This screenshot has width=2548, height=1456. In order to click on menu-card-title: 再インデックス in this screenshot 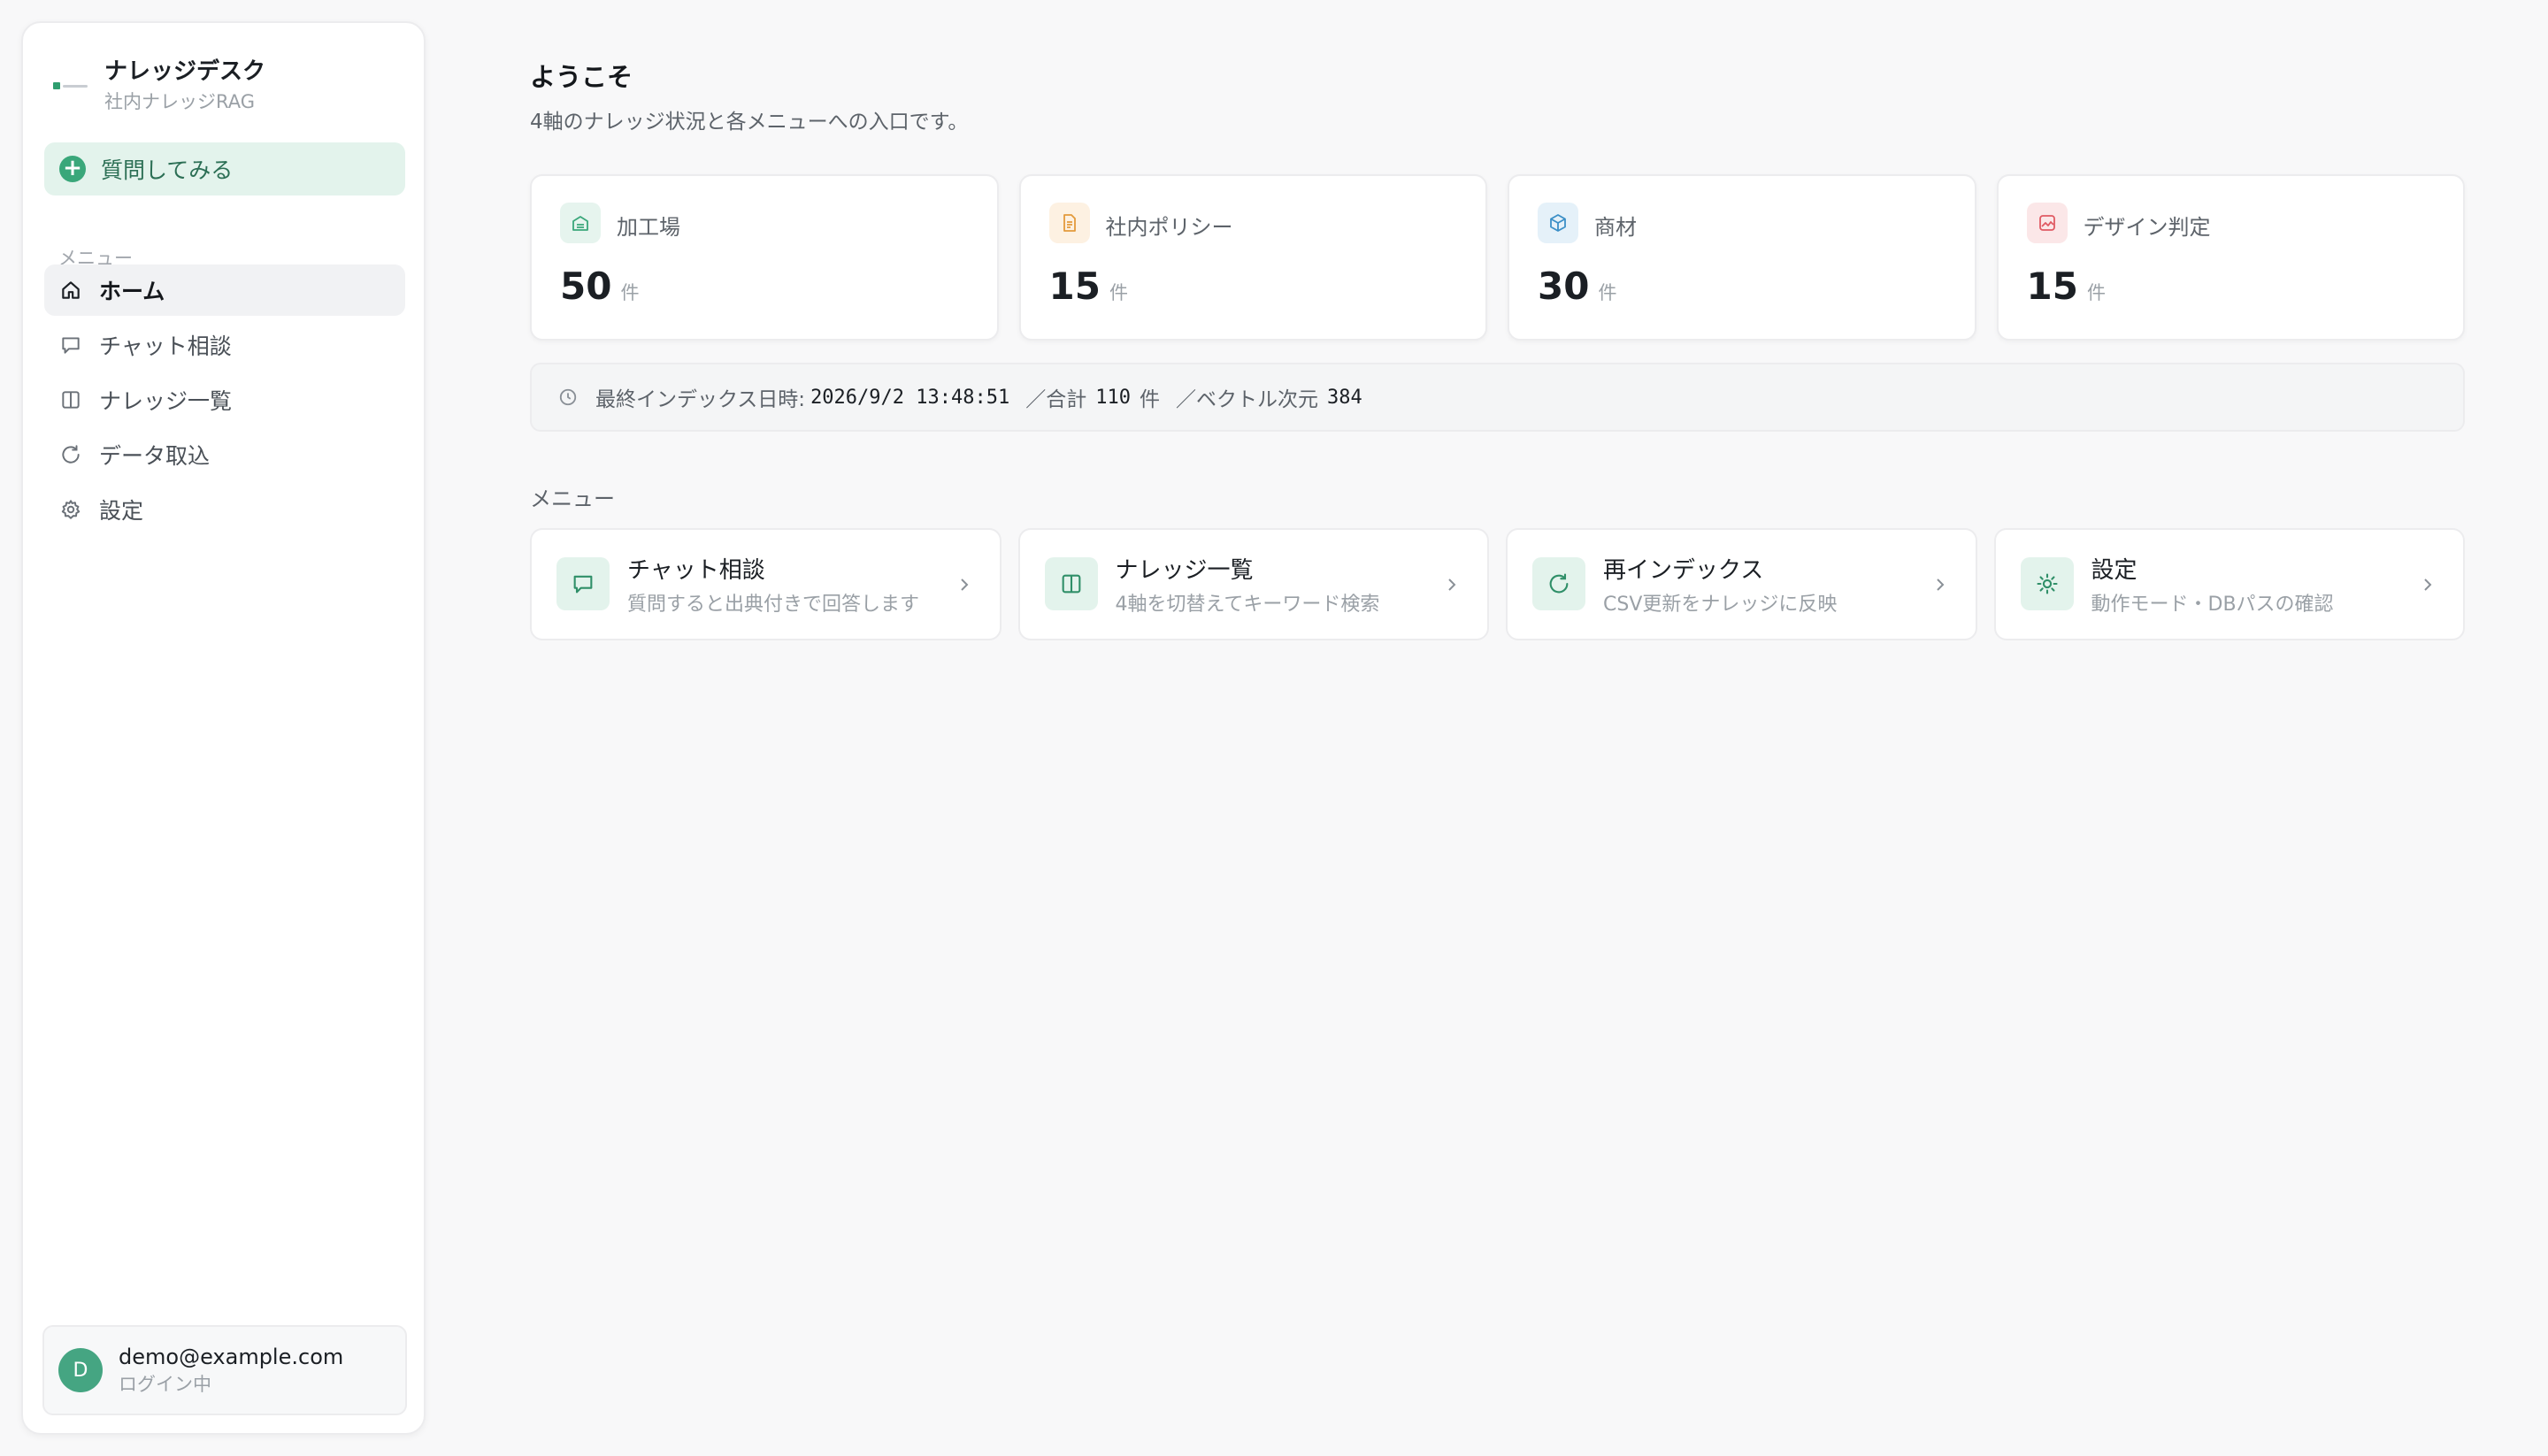, I will do `click(1683, 570)`.